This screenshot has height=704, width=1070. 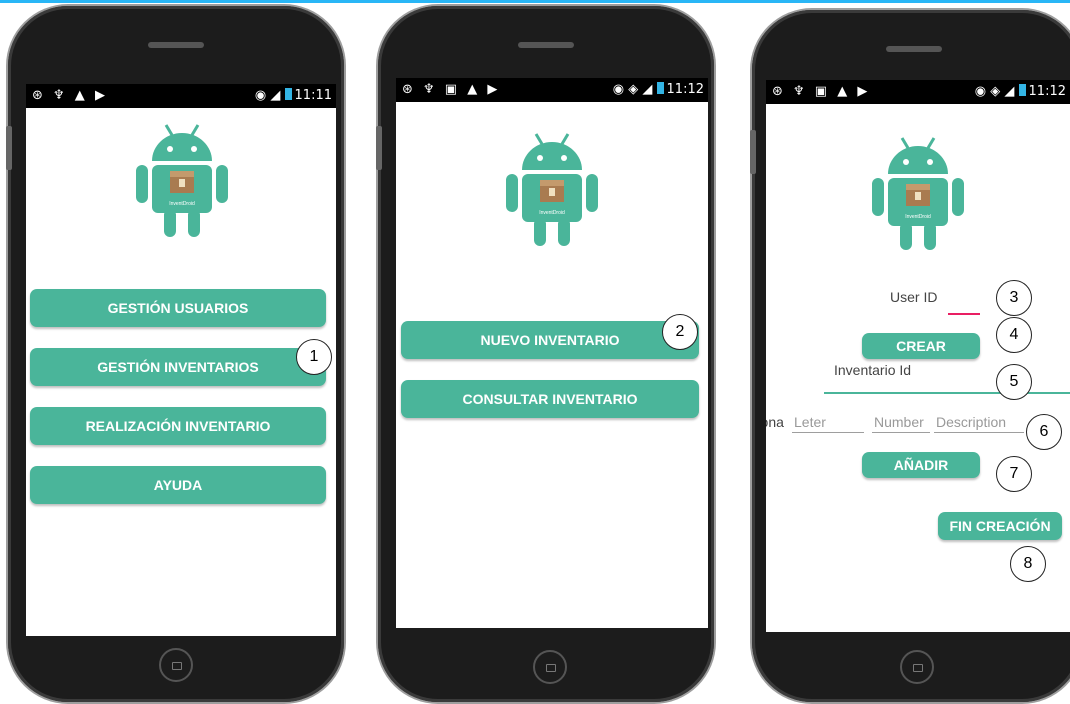 I want to click on leter-field-hint: Leter, so click(x=810, y=422).